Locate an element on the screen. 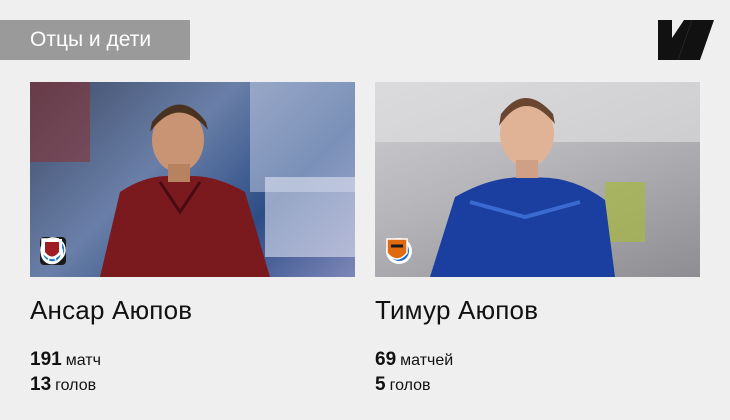 The image size is (730, 420). goals-count: 5 is located at coordinates (380, 384).